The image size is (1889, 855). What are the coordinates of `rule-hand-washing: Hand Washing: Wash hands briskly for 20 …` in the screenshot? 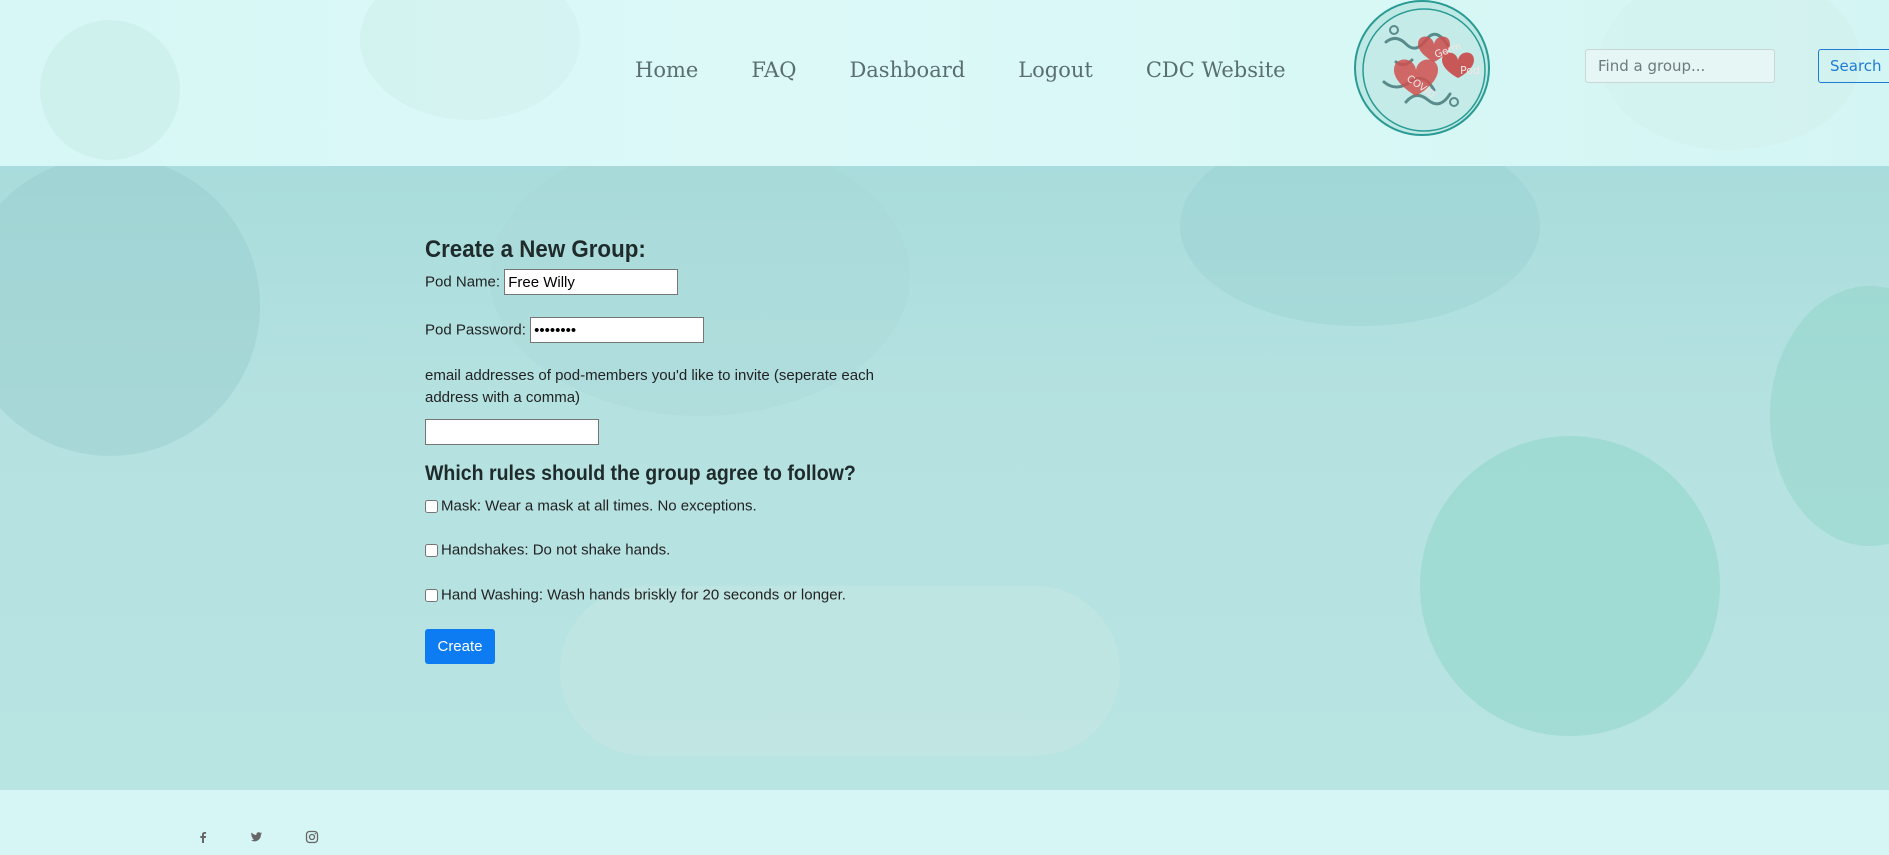 It's located at (635, 595).